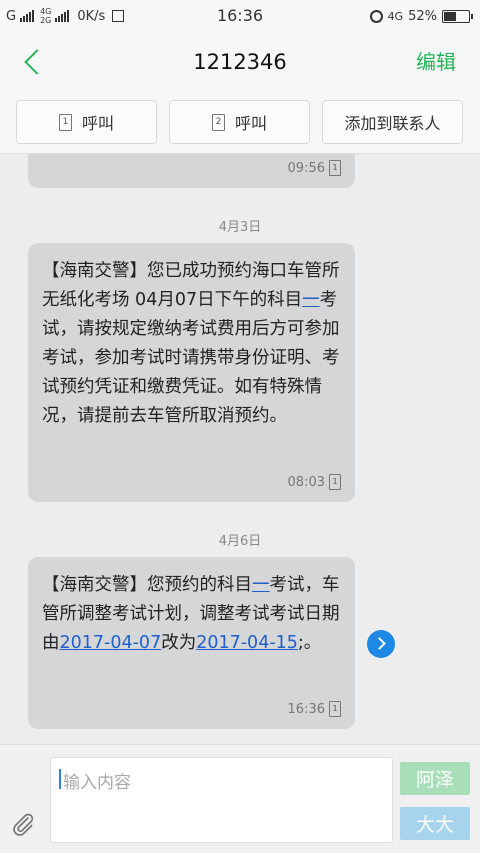 The height and width of the screenshot is (853, 480). I want to click on send-button-top: 阿泽, so click(435, 778).